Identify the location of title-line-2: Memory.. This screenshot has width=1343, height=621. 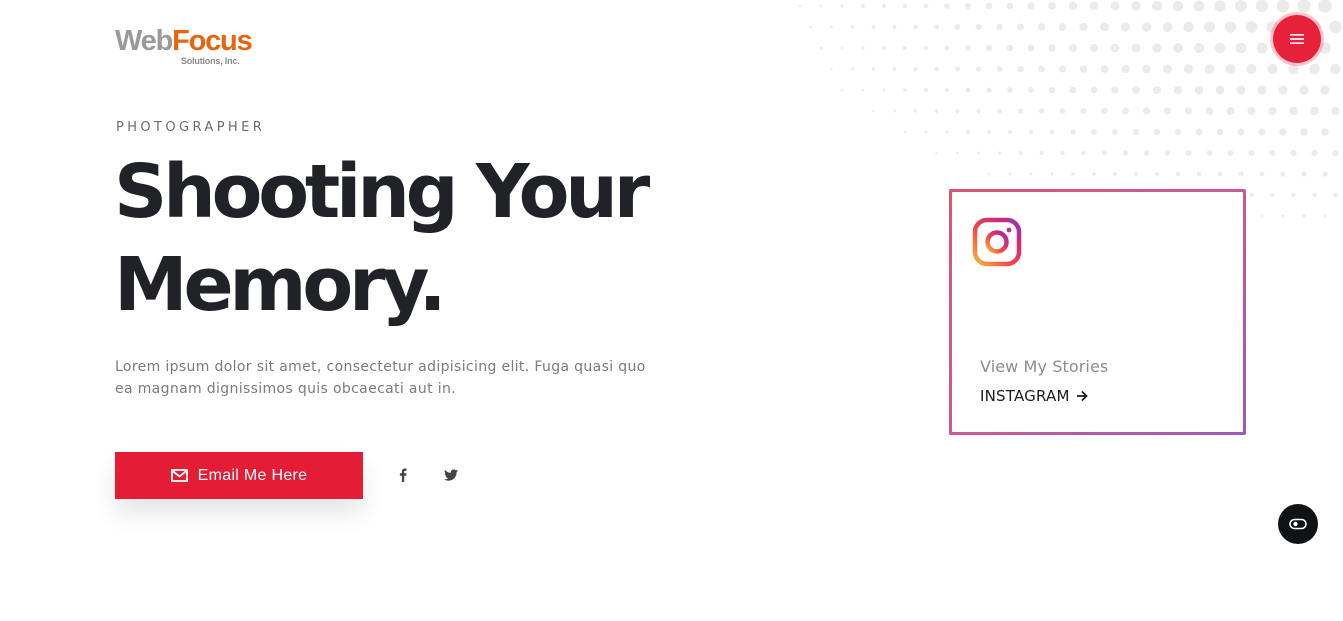
(280, 285).